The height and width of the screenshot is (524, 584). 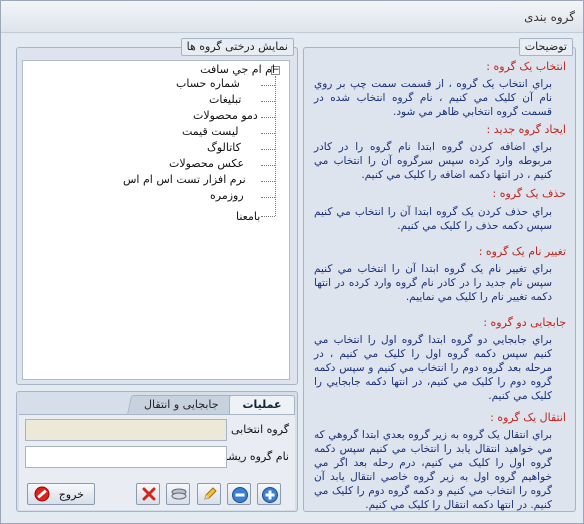 I want to click on tree-node: ليست قيمت, so click(x=210, y=131).